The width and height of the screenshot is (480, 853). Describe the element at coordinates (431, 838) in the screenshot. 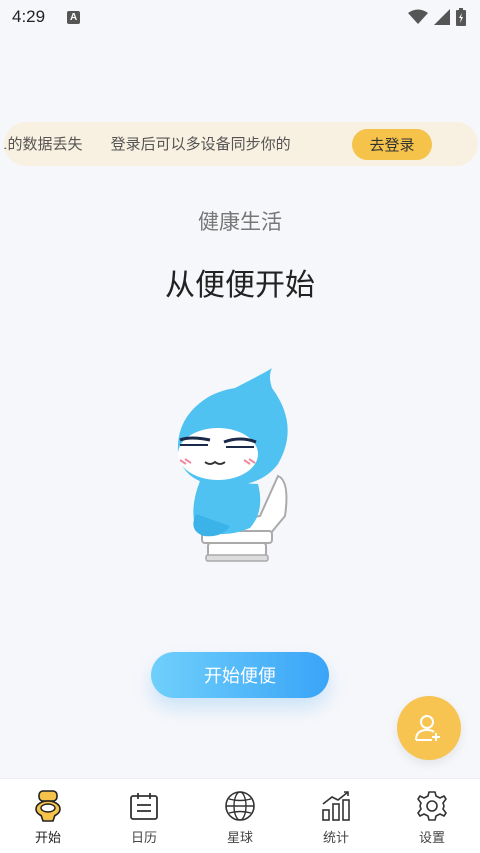

I see `nav-label-settings: 设置` at that location.